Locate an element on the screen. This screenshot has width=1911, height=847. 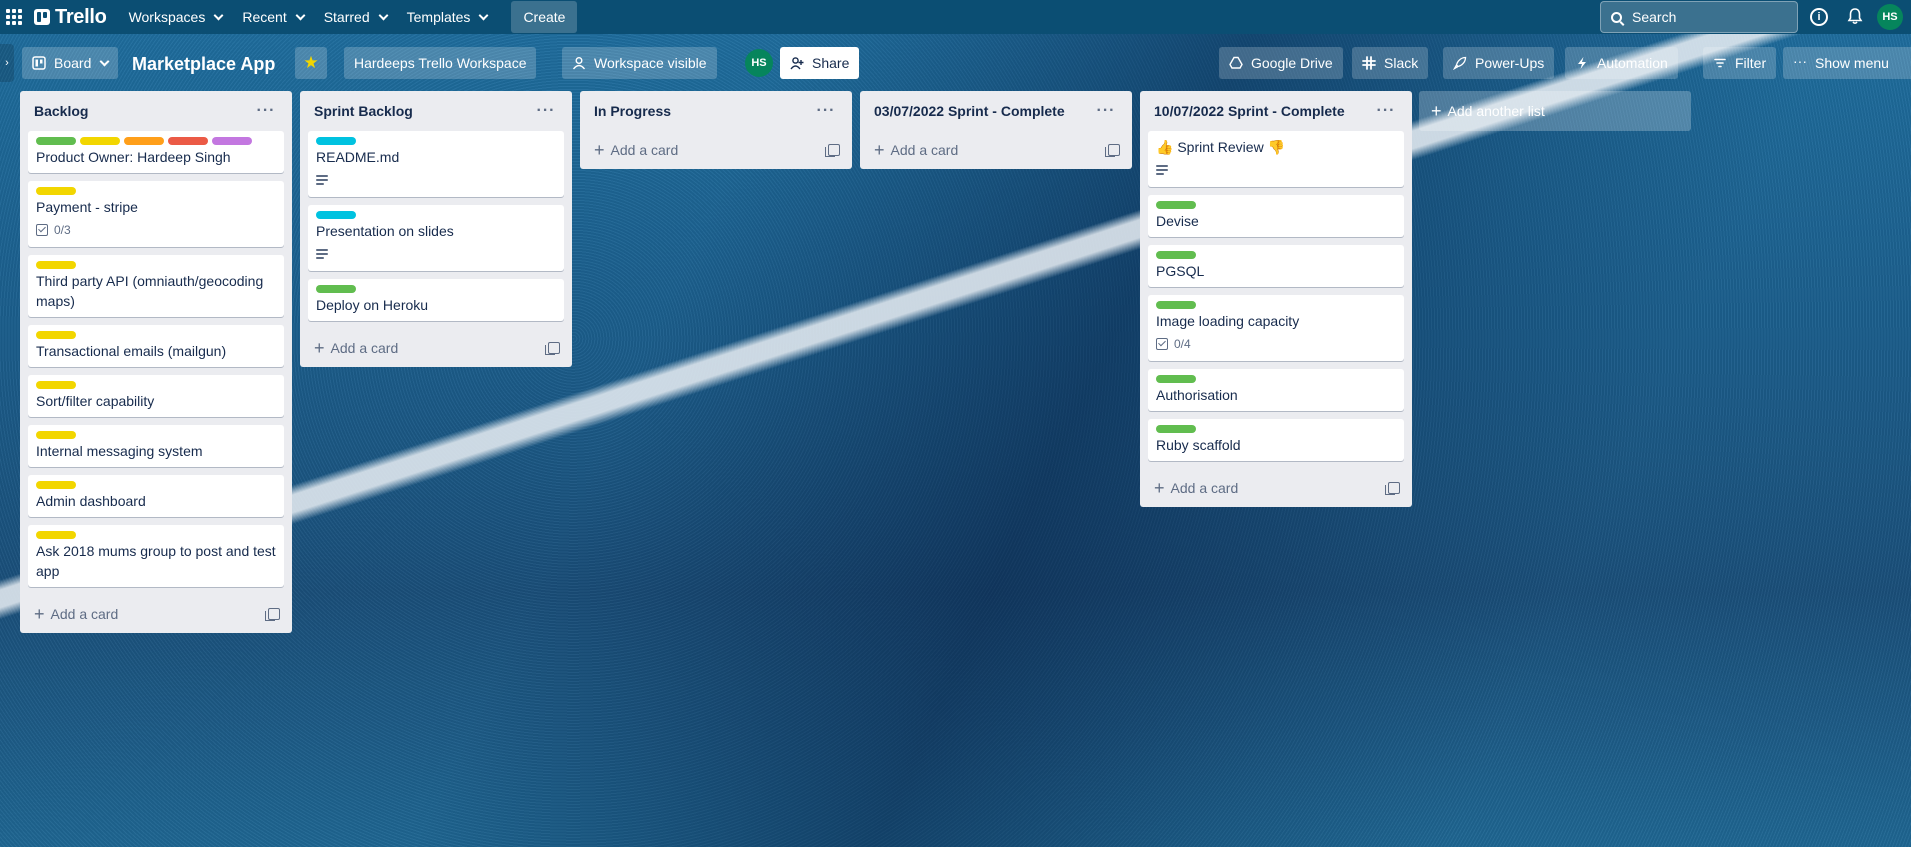
list-title: Backlog is located at coordinates (61, 111).